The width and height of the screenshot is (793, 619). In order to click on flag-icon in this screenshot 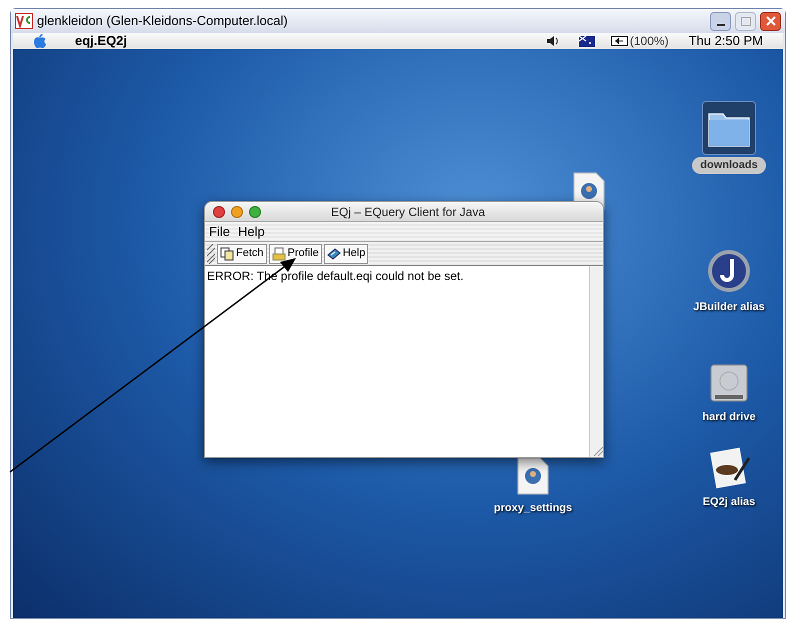, I will do `click(586, 41)`.